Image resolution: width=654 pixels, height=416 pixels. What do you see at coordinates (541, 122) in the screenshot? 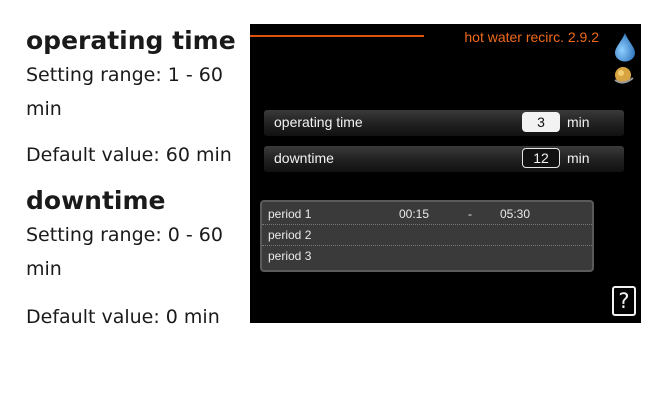
I see `operating-time-value: 3` at bounding box center [541, 122].